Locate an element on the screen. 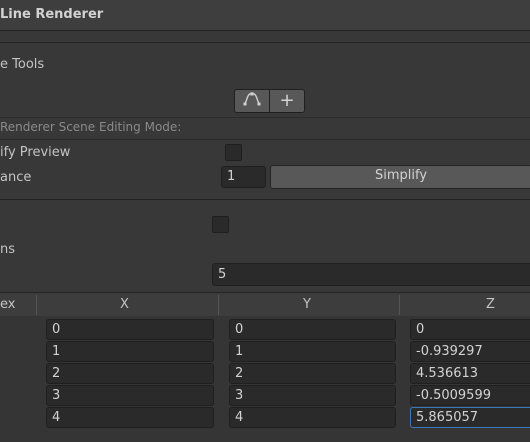 This screenshot has height=442, width=530. positions-label: ns is located at coordinates (8, 249).